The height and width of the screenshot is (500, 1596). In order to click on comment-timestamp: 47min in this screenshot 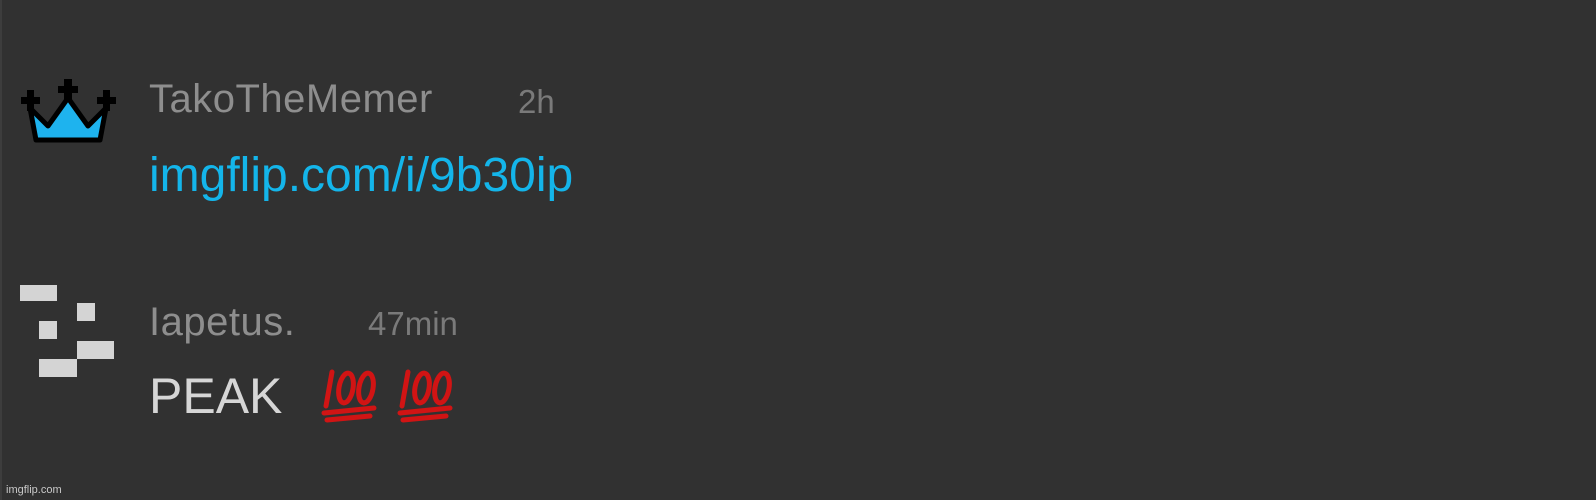, I will do `click(413, 323)`.